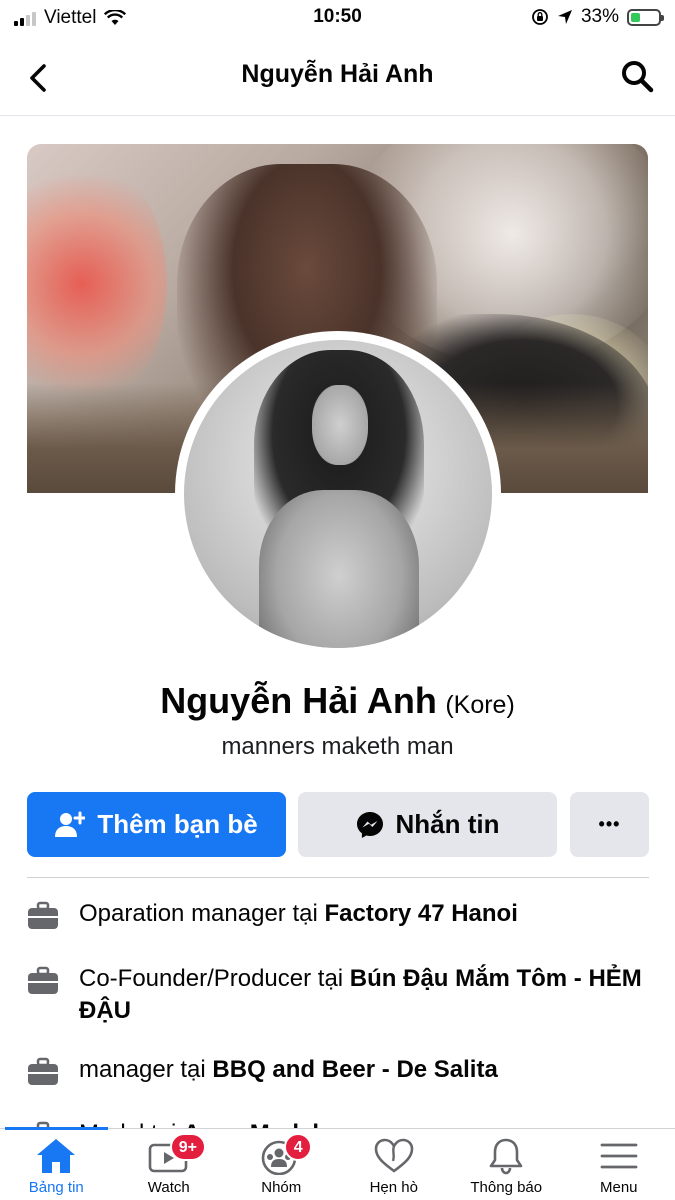 The image size is (675, 1200). I want to click on work-info-item: manager tại BBQ and Beer - De Salita, so click(338, 1071).